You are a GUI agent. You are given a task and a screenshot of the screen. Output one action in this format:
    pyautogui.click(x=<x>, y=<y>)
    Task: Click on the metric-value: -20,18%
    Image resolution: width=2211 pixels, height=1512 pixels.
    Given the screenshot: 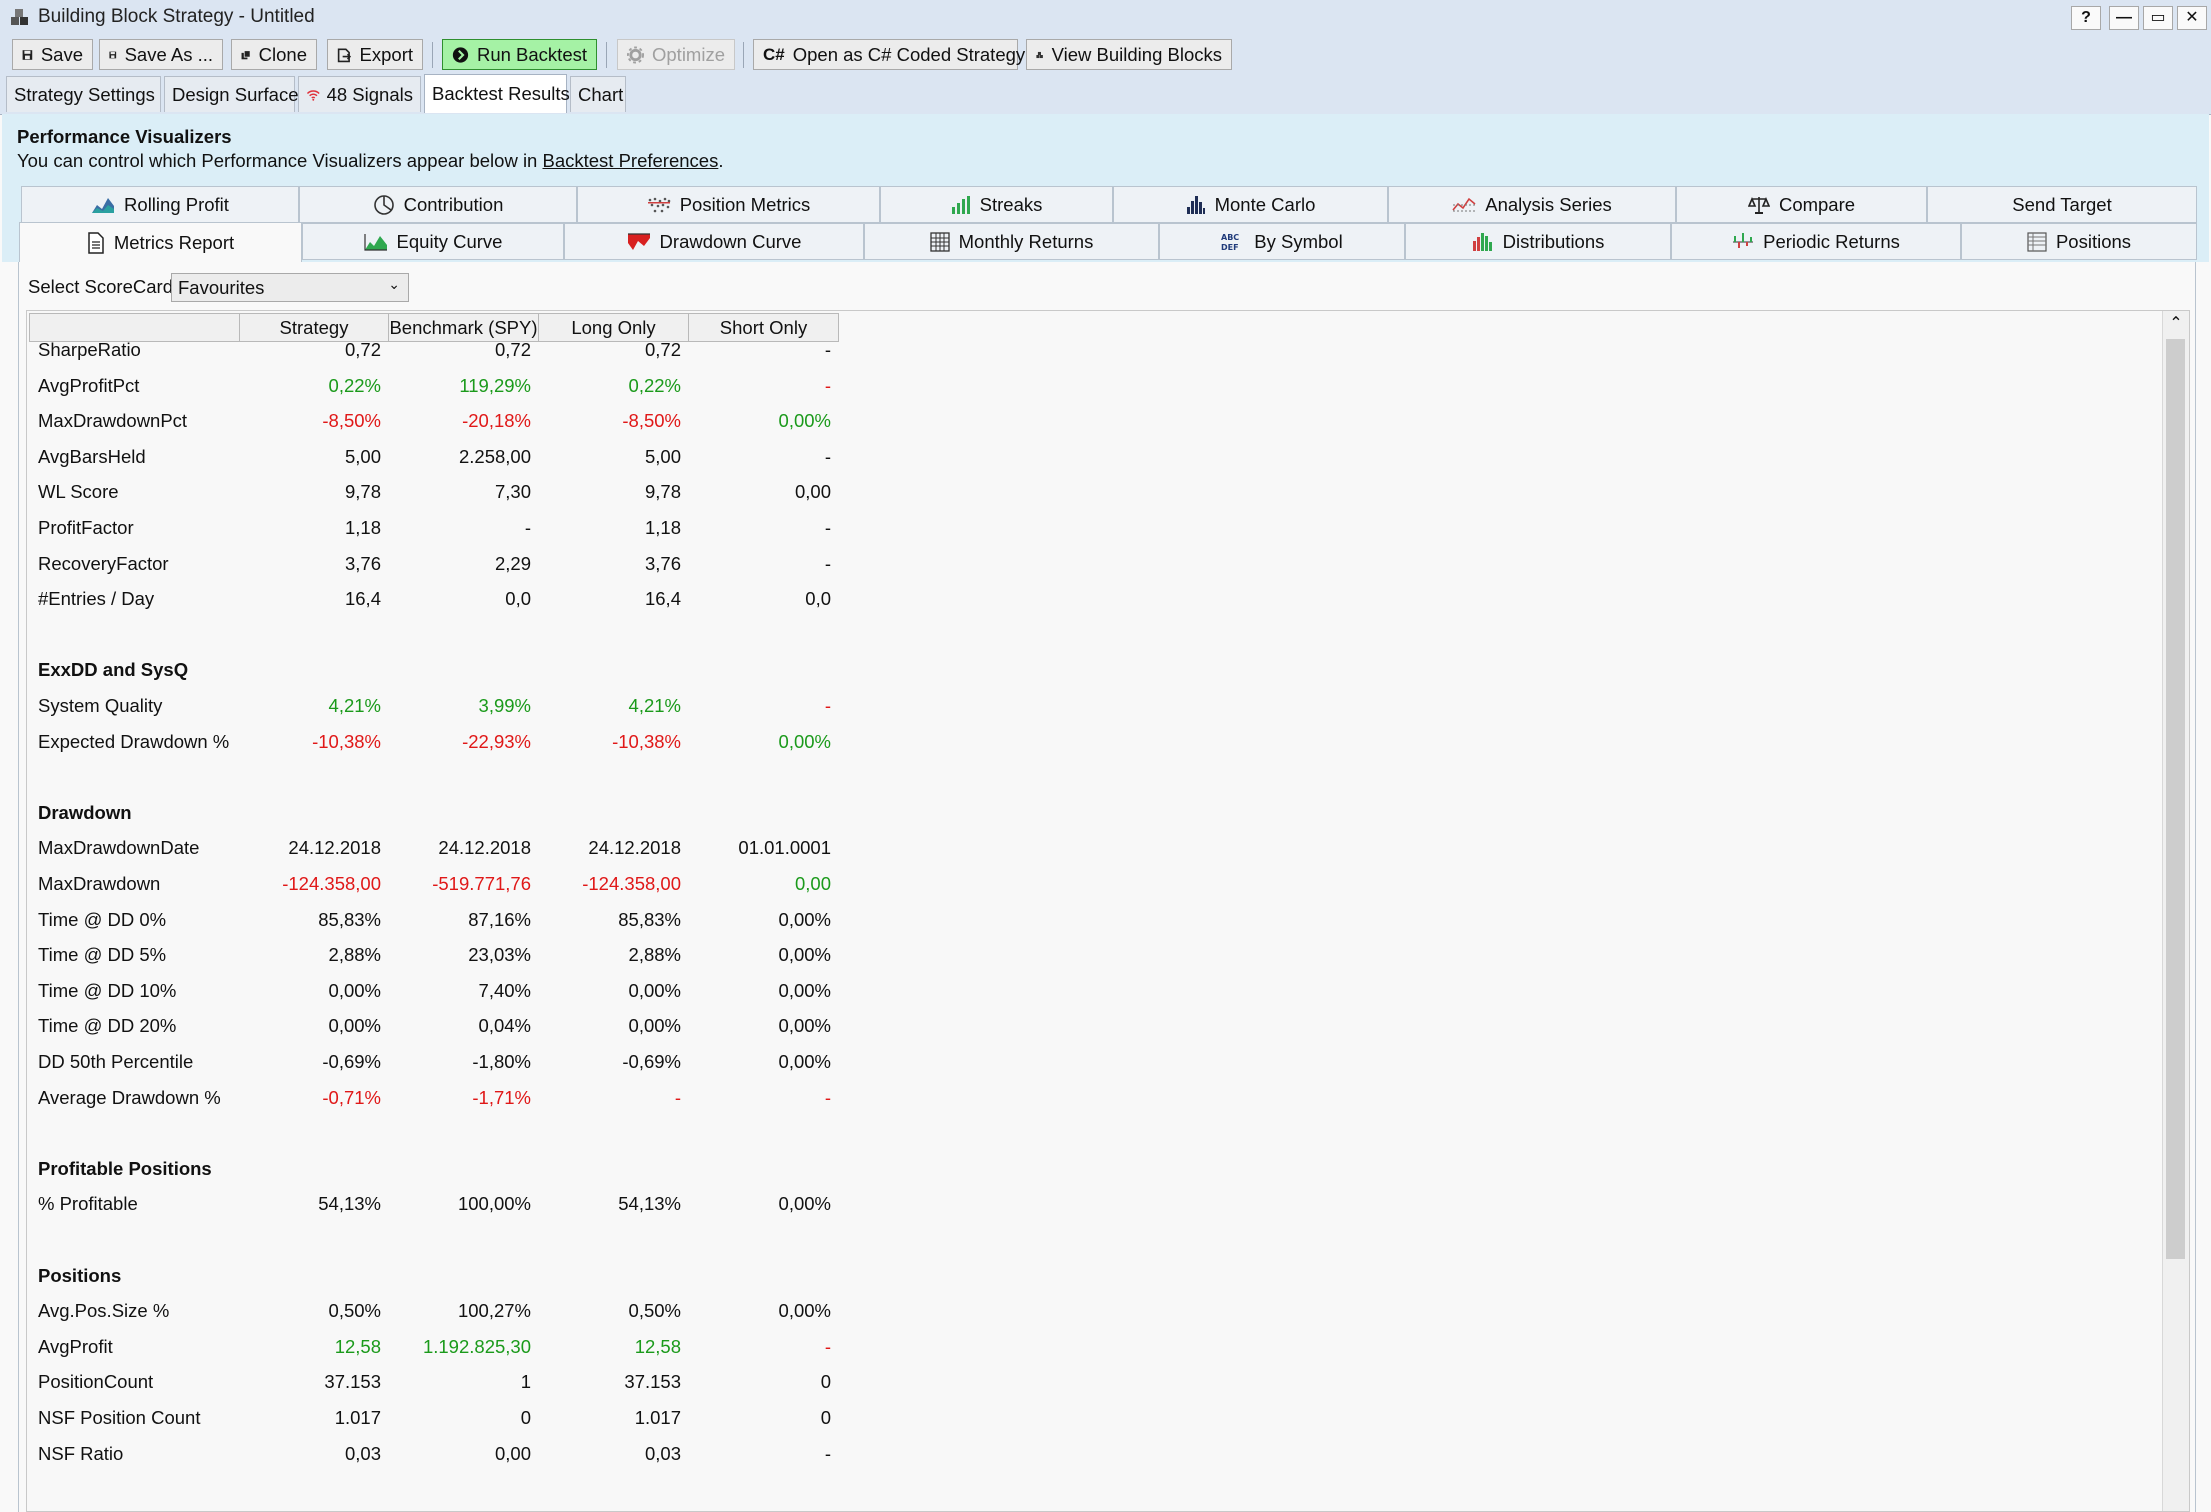 What is the action you would take?
    pyautogui.click(x=496, y=421)
    